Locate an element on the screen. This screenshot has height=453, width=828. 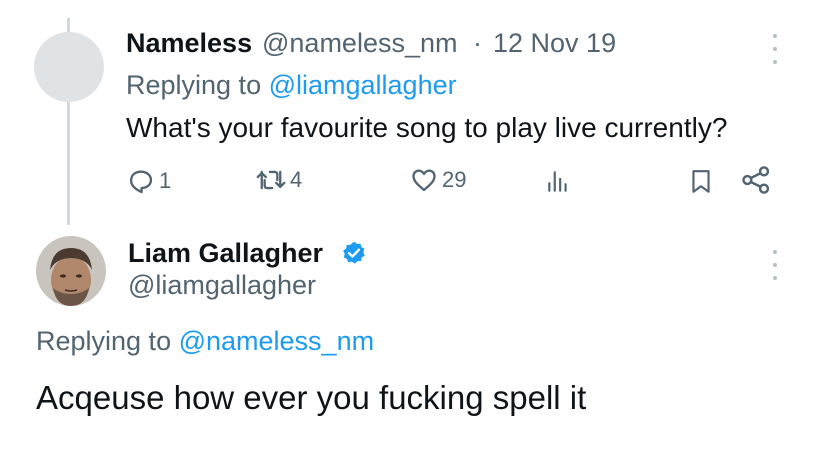
bookmark-button is located at coordinates (701, 182).